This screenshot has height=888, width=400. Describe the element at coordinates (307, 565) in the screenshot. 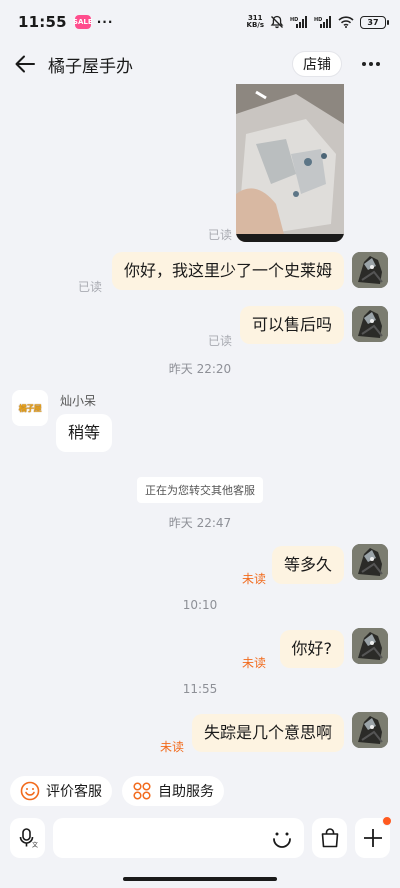

I see `sent-message-bubble: 等多久` at that location.